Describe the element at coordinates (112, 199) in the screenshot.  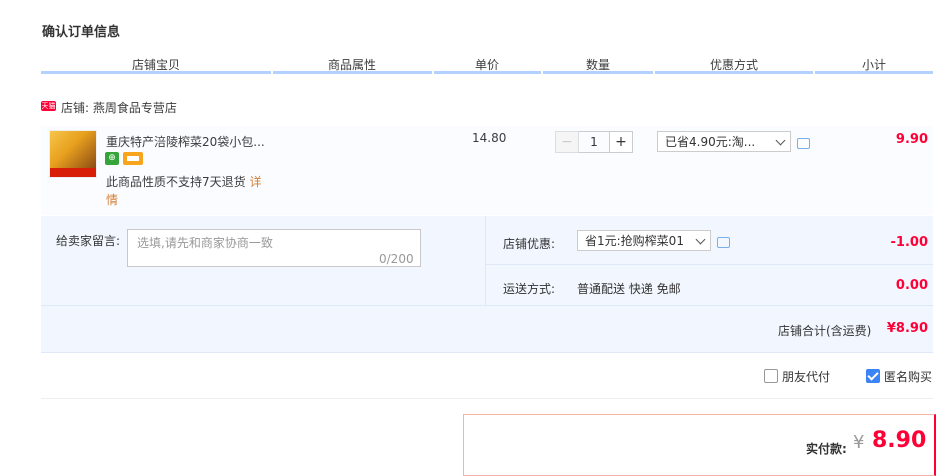
I see `details-link-cont: 情` at that location.